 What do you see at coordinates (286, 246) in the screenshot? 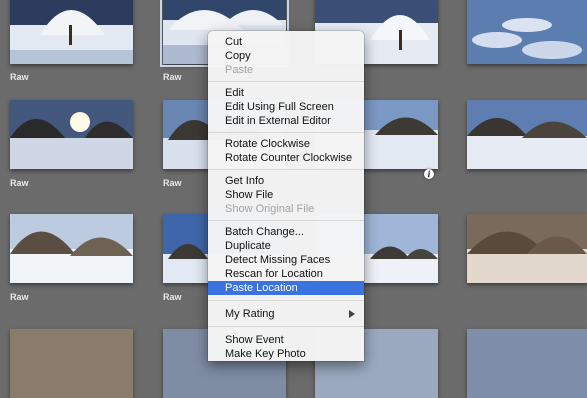
I see `menu-item-duplicate: Duplicate` at bounding box center [286, 246].